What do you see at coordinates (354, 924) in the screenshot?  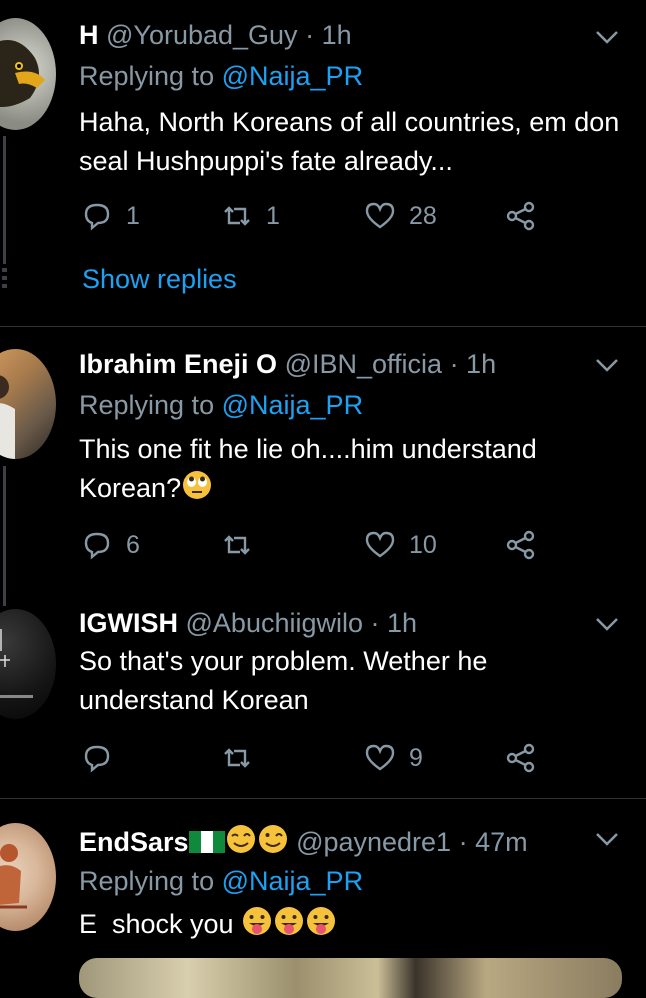 I see `tweet-text: E shock you` at bounding box center [354, 924].